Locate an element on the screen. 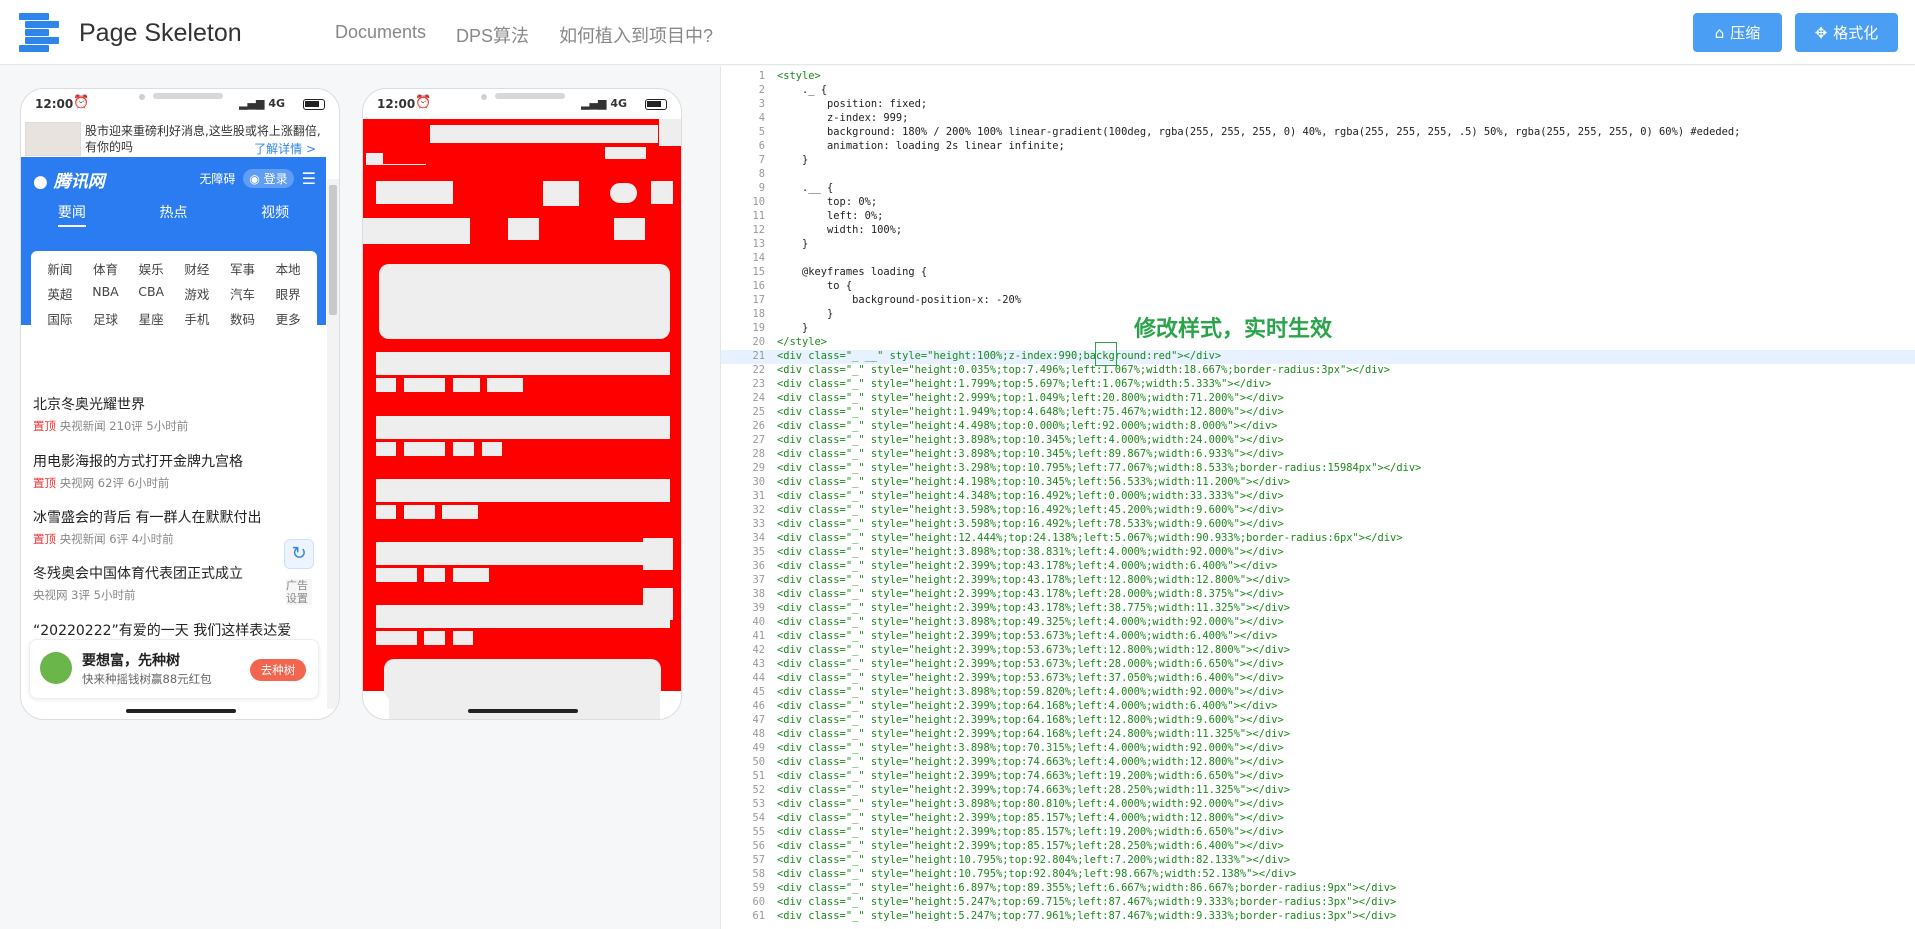 This screenshot has height=929, width=1915. category-item: CBA is located at coordinates (151, 293).